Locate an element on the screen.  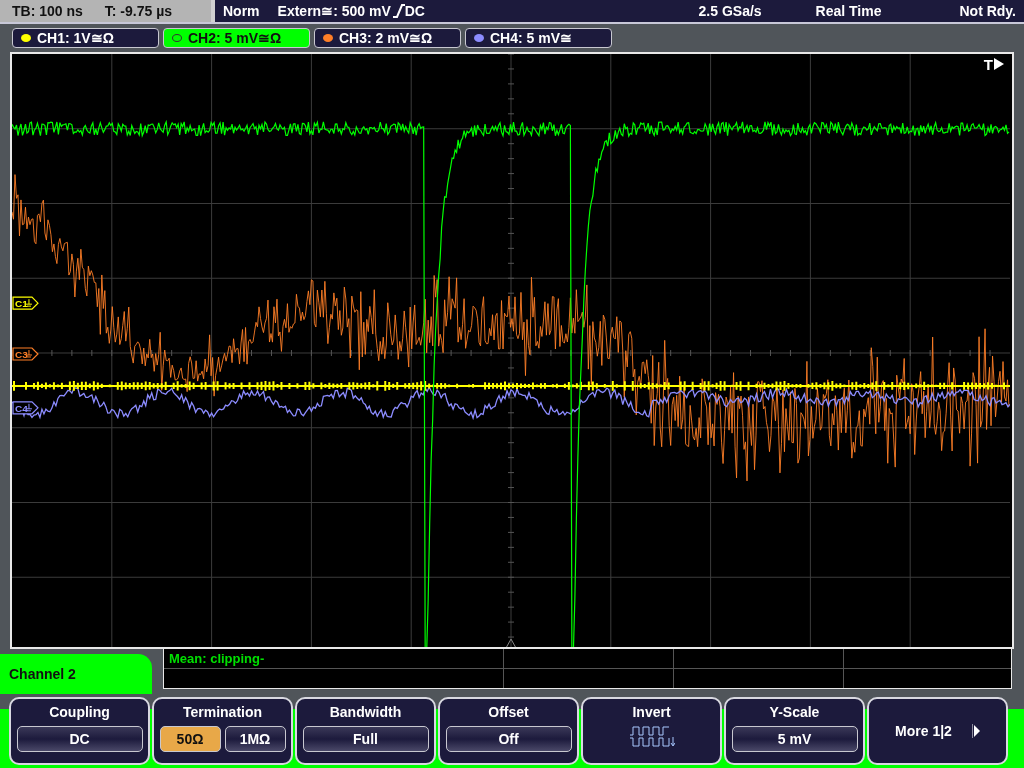
trigger-marker: T is located at coordinates (993, 64).